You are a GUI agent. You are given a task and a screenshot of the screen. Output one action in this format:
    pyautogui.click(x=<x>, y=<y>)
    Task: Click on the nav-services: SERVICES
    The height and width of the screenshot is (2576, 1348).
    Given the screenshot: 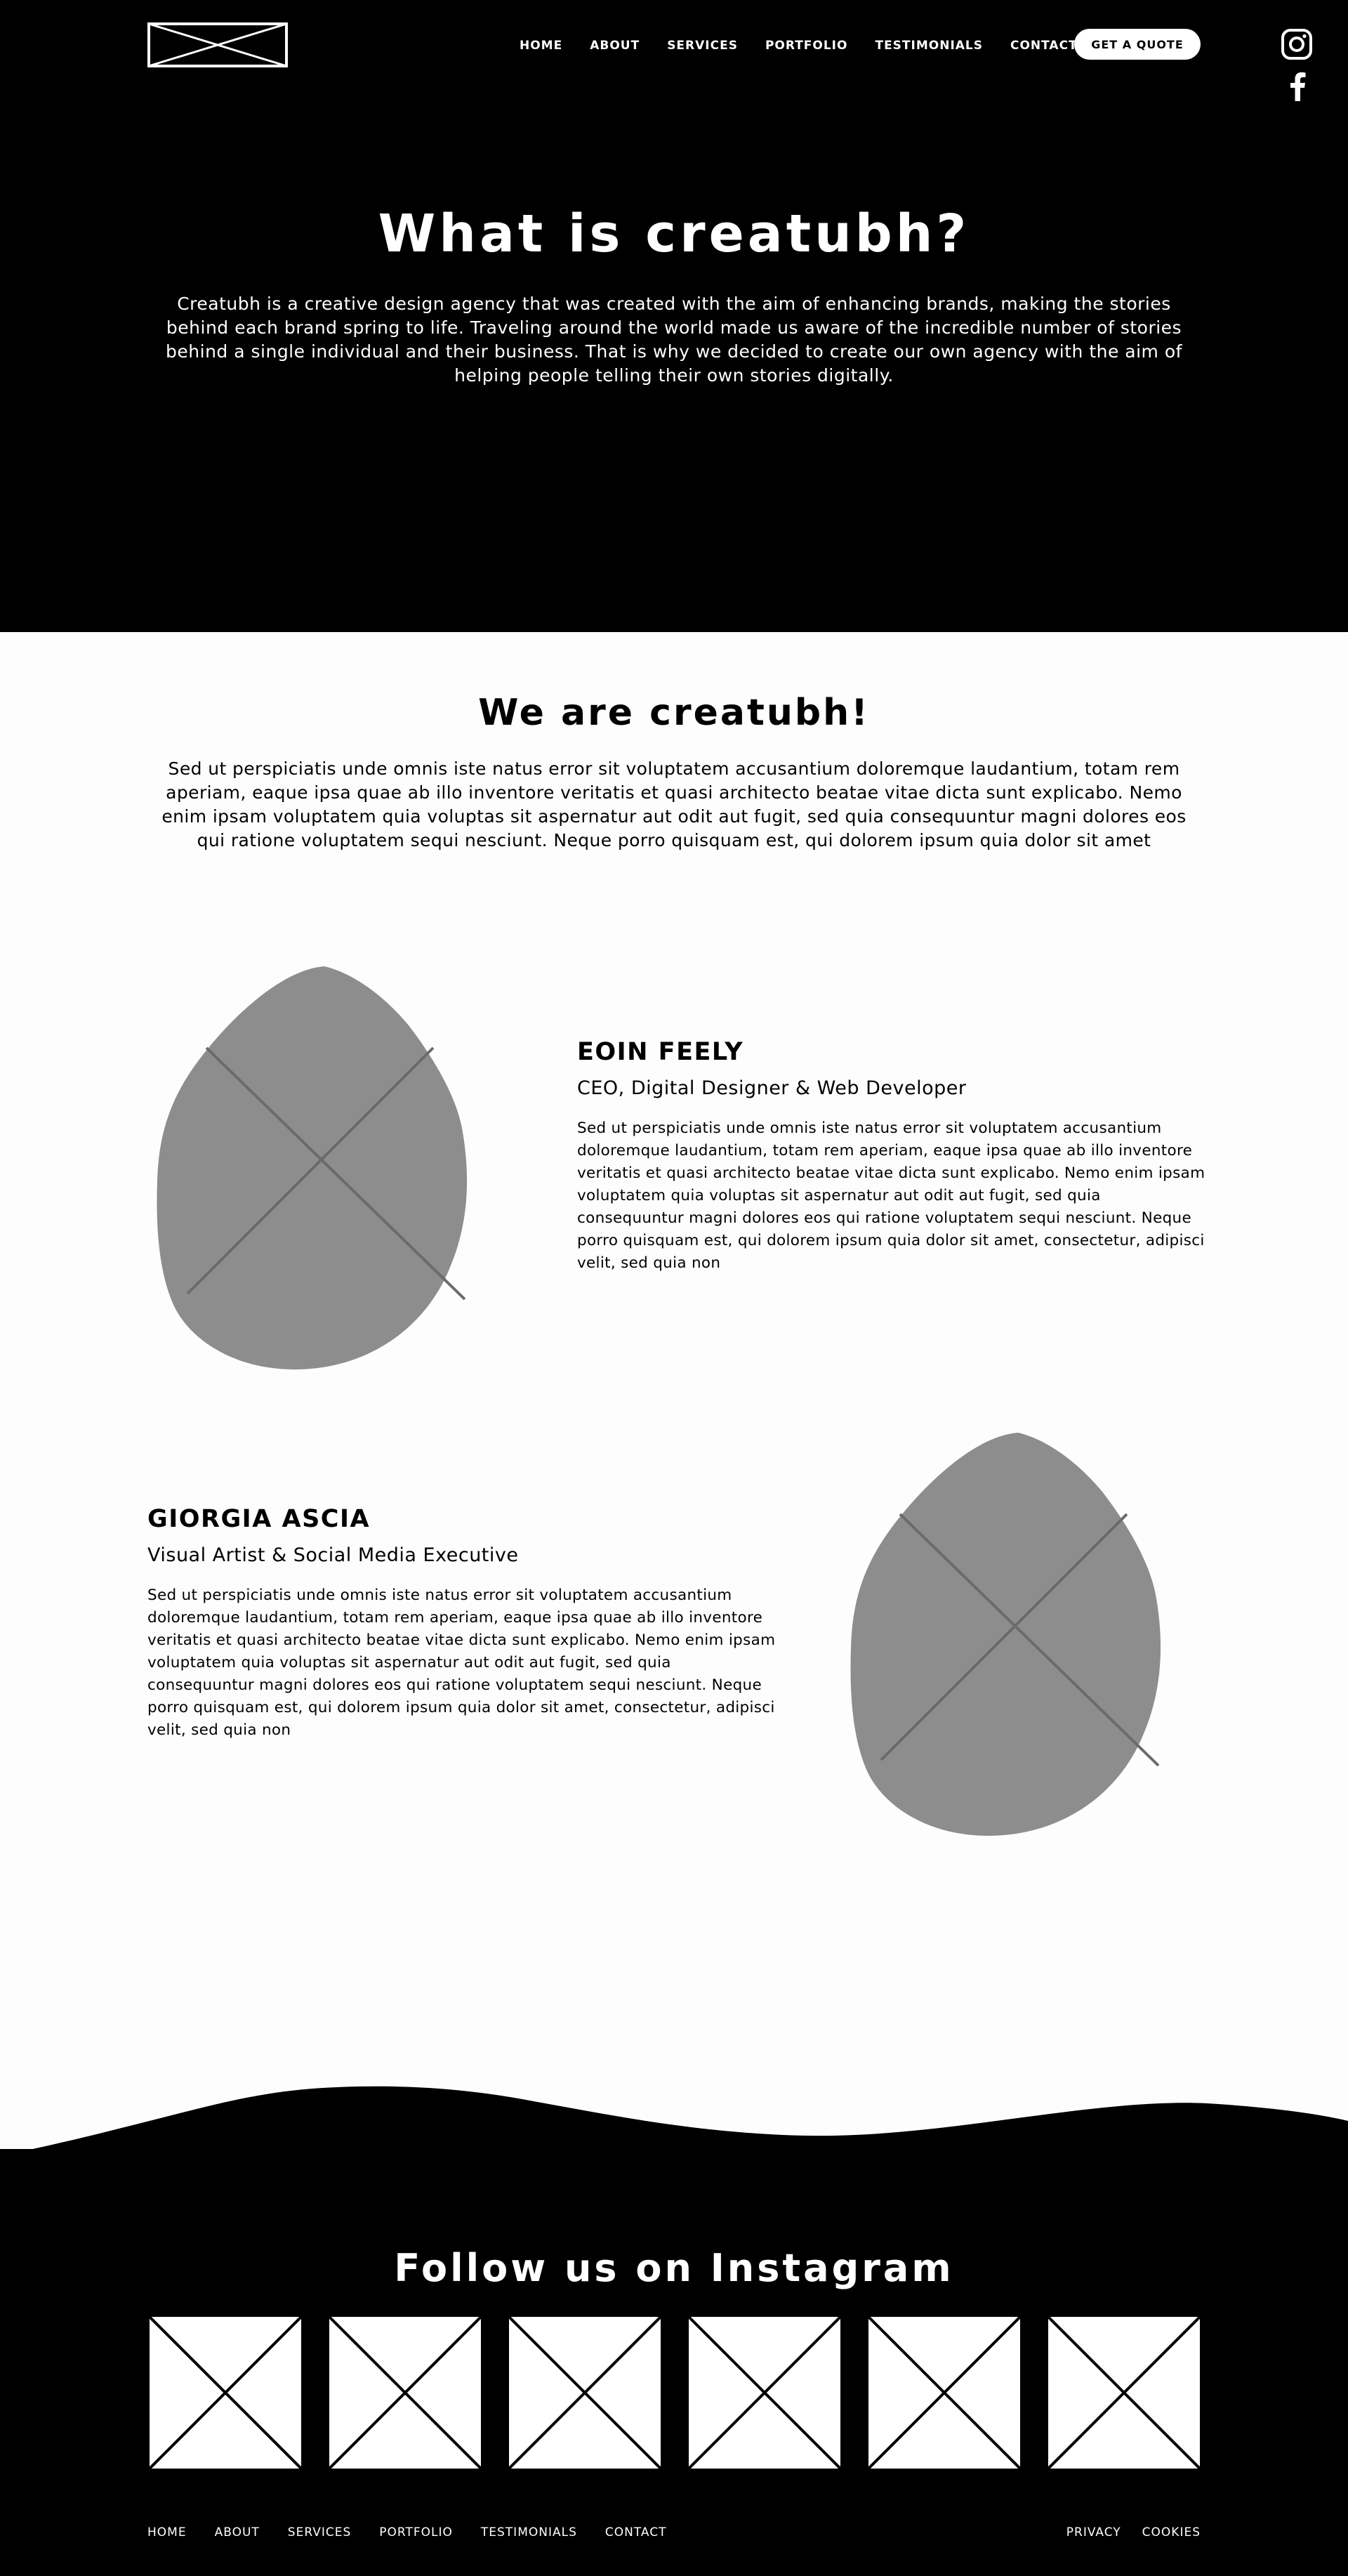 What is the action you would take?
    pyautogui.click(x=702, y=46)
    